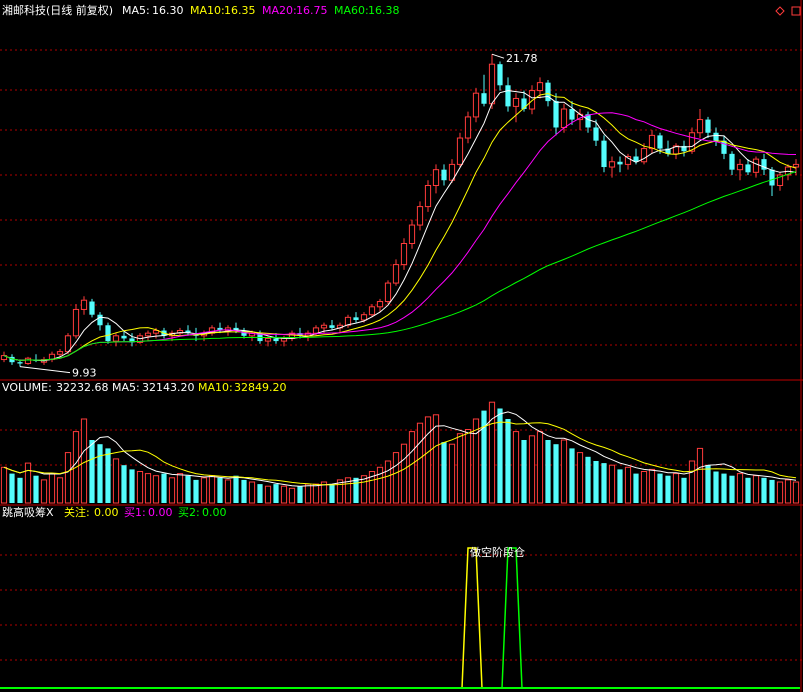 The image size is (803, 692). What do you see at coordinates (522, 58) in the screenshot?
I see `high-price-label: 21.78` at bounding box center [522, 58].